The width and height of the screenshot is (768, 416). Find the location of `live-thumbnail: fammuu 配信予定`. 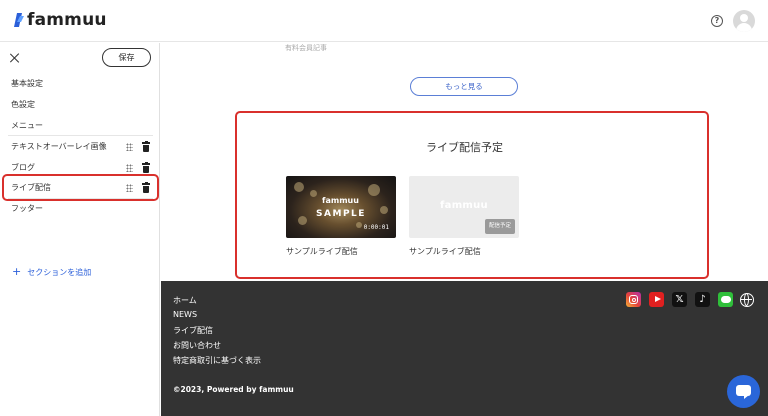

live-thumbnail: fammuu 配信予定 is located at coordinates (464, 207).